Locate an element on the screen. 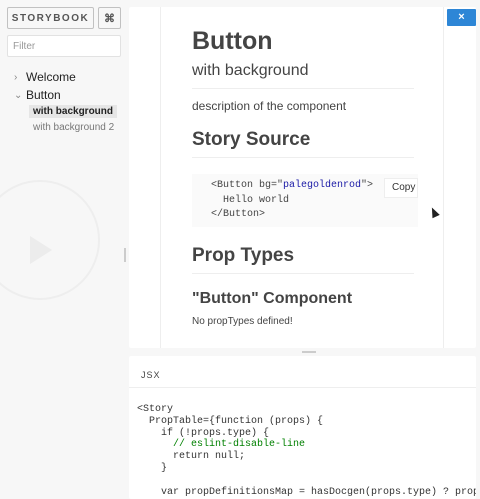 The image size is (480, 499). story-with-background-2: with background 2 is located at coordinates (73, 127).